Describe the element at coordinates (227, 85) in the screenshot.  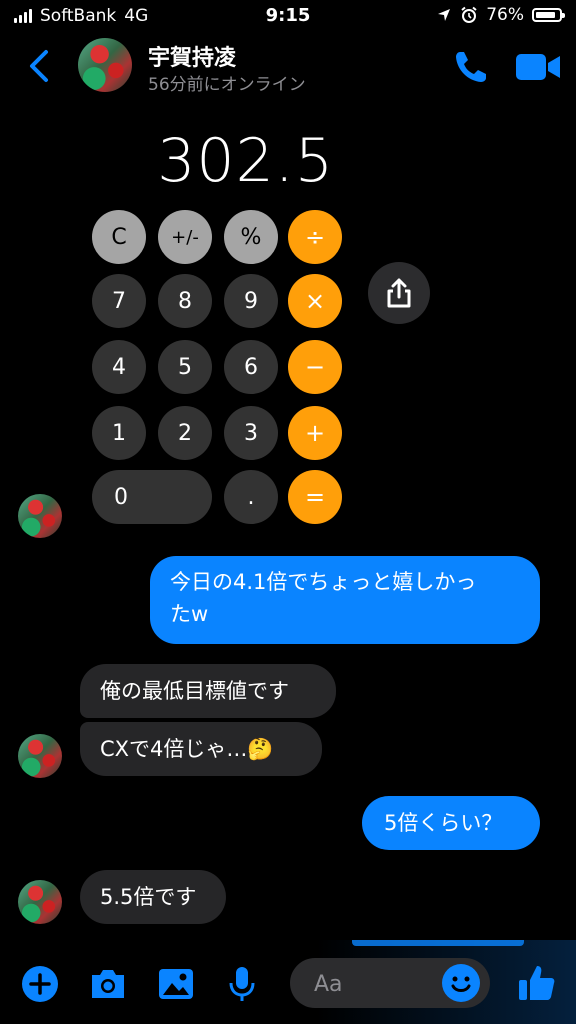
I see `contact-status: 56分前にオンライン` at that location.